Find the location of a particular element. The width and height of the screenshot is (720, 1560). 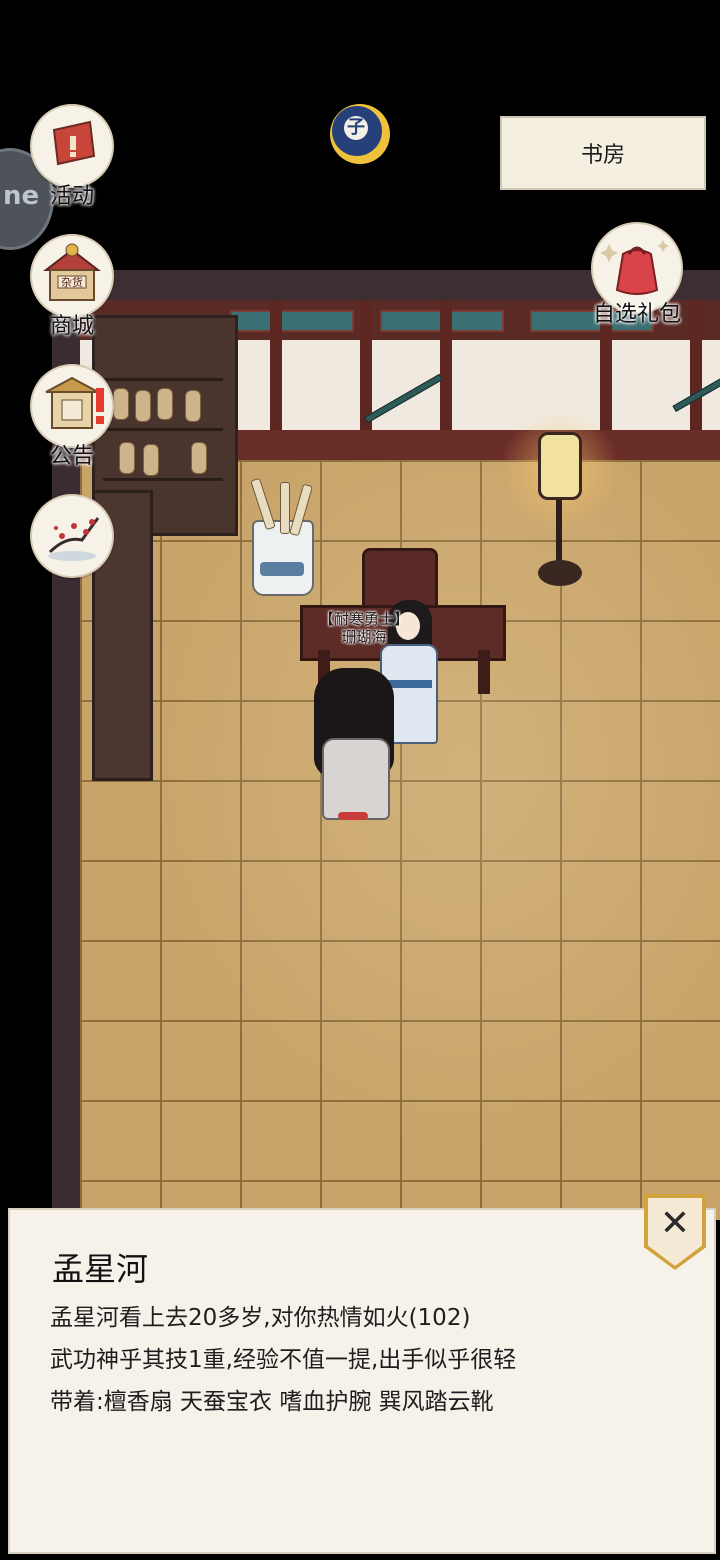

standing-lantern is located at coordinates (560, 466).